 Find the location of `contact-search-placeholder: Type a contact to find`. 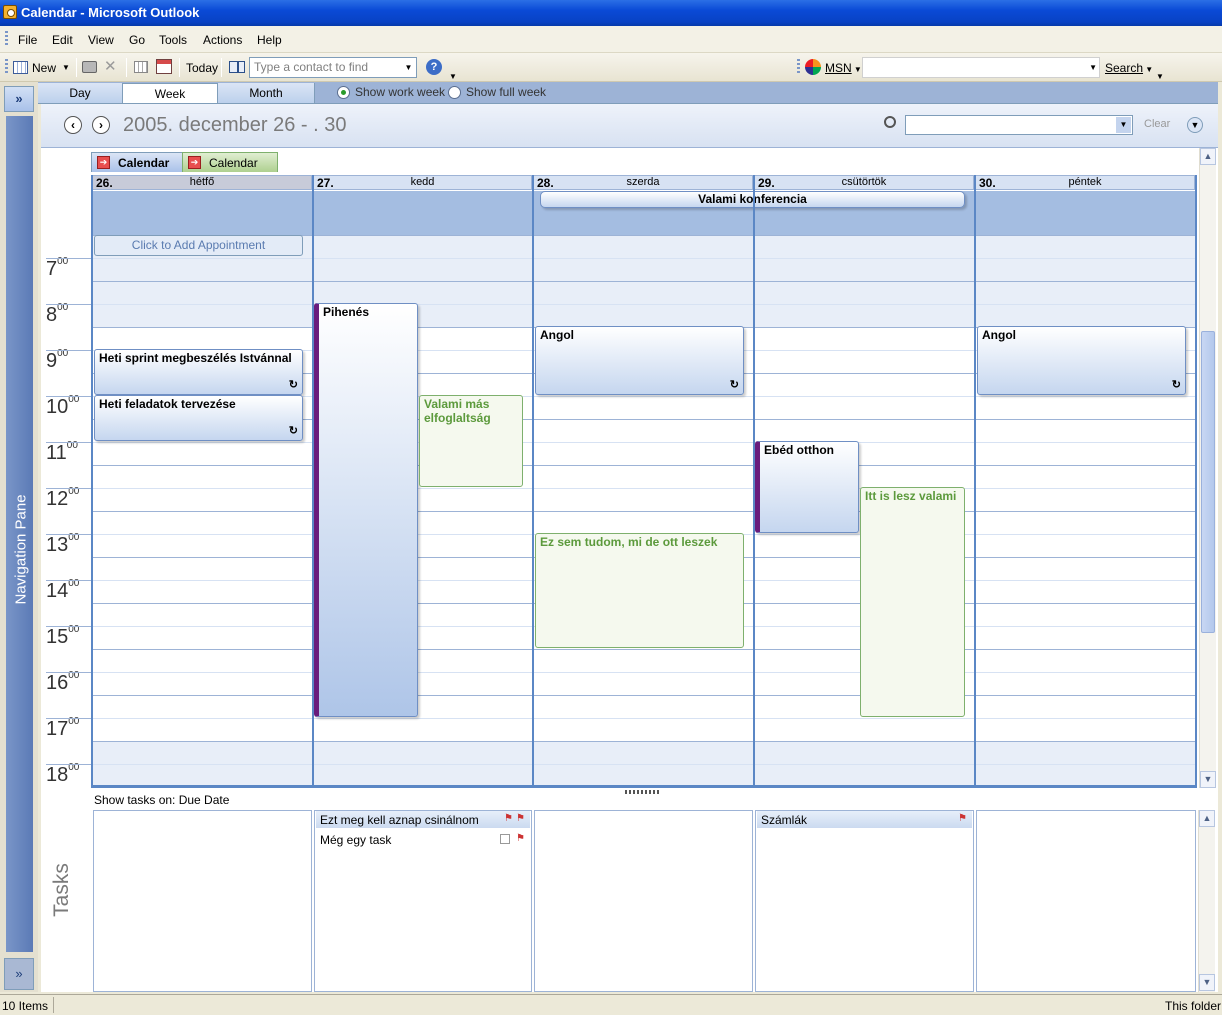

contact-search-placeholder: Type a contact to find is located at coordinates (311, 67).